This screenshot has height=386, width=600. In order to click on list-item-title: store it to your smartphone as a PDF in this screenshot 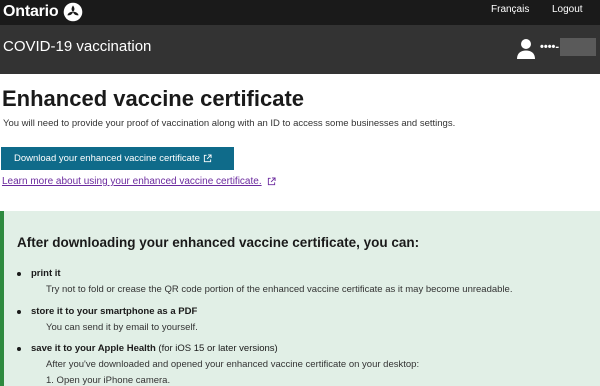, I will do `click(114, 311)`.